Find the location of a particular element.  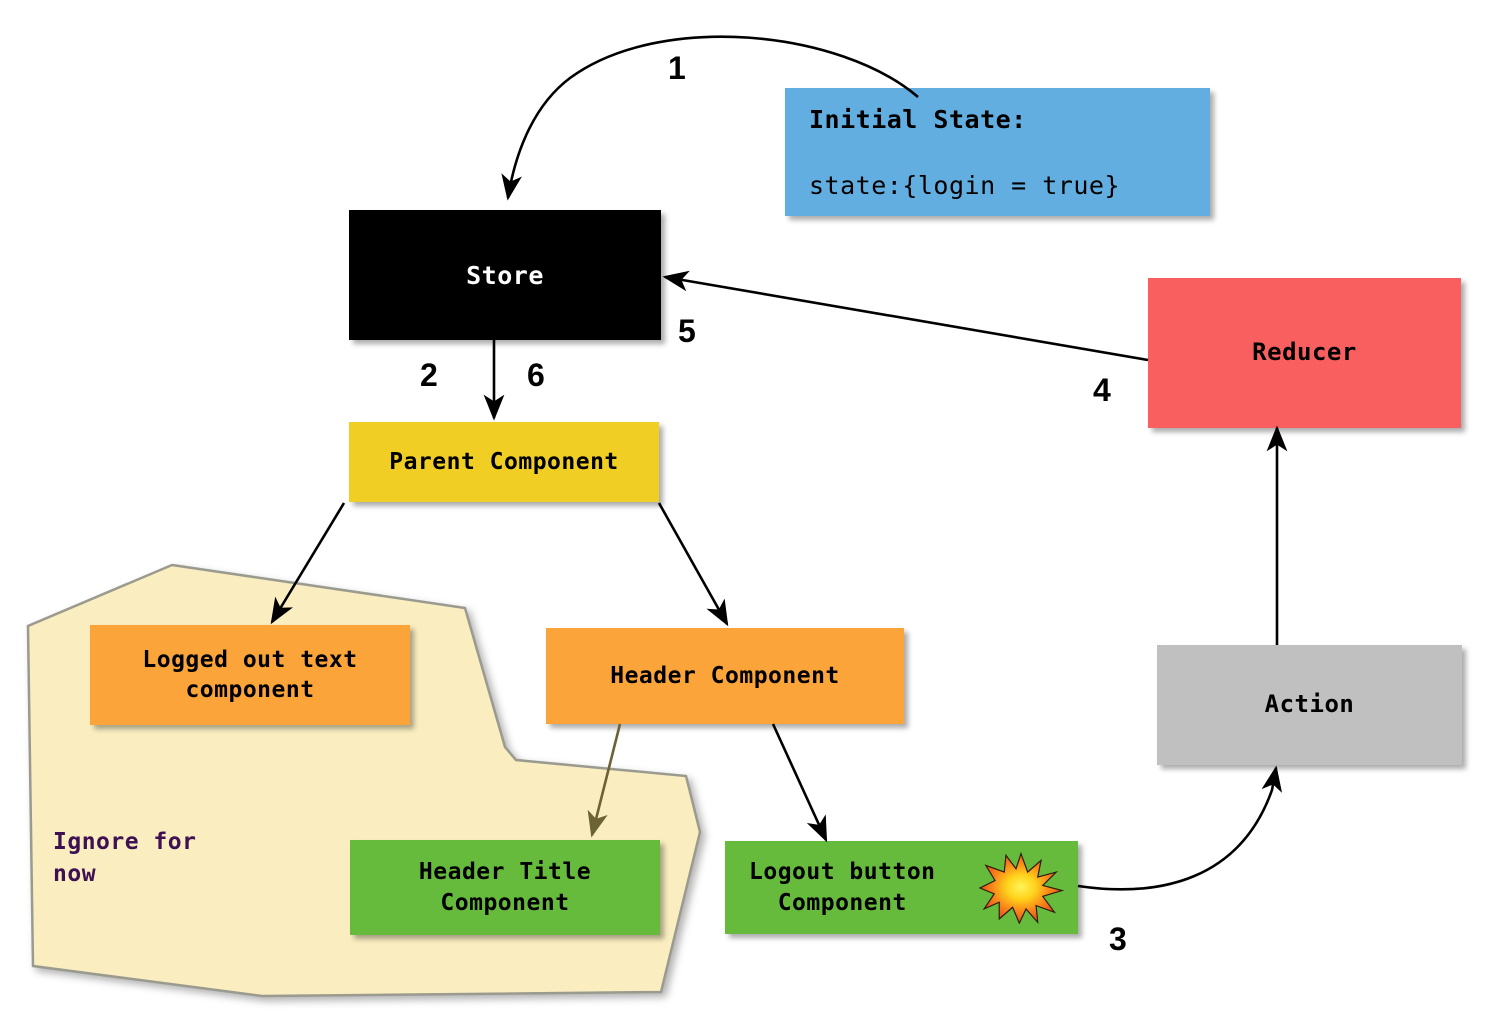

edge-label-step-3: 3 is located at coordinates (1118, 939).